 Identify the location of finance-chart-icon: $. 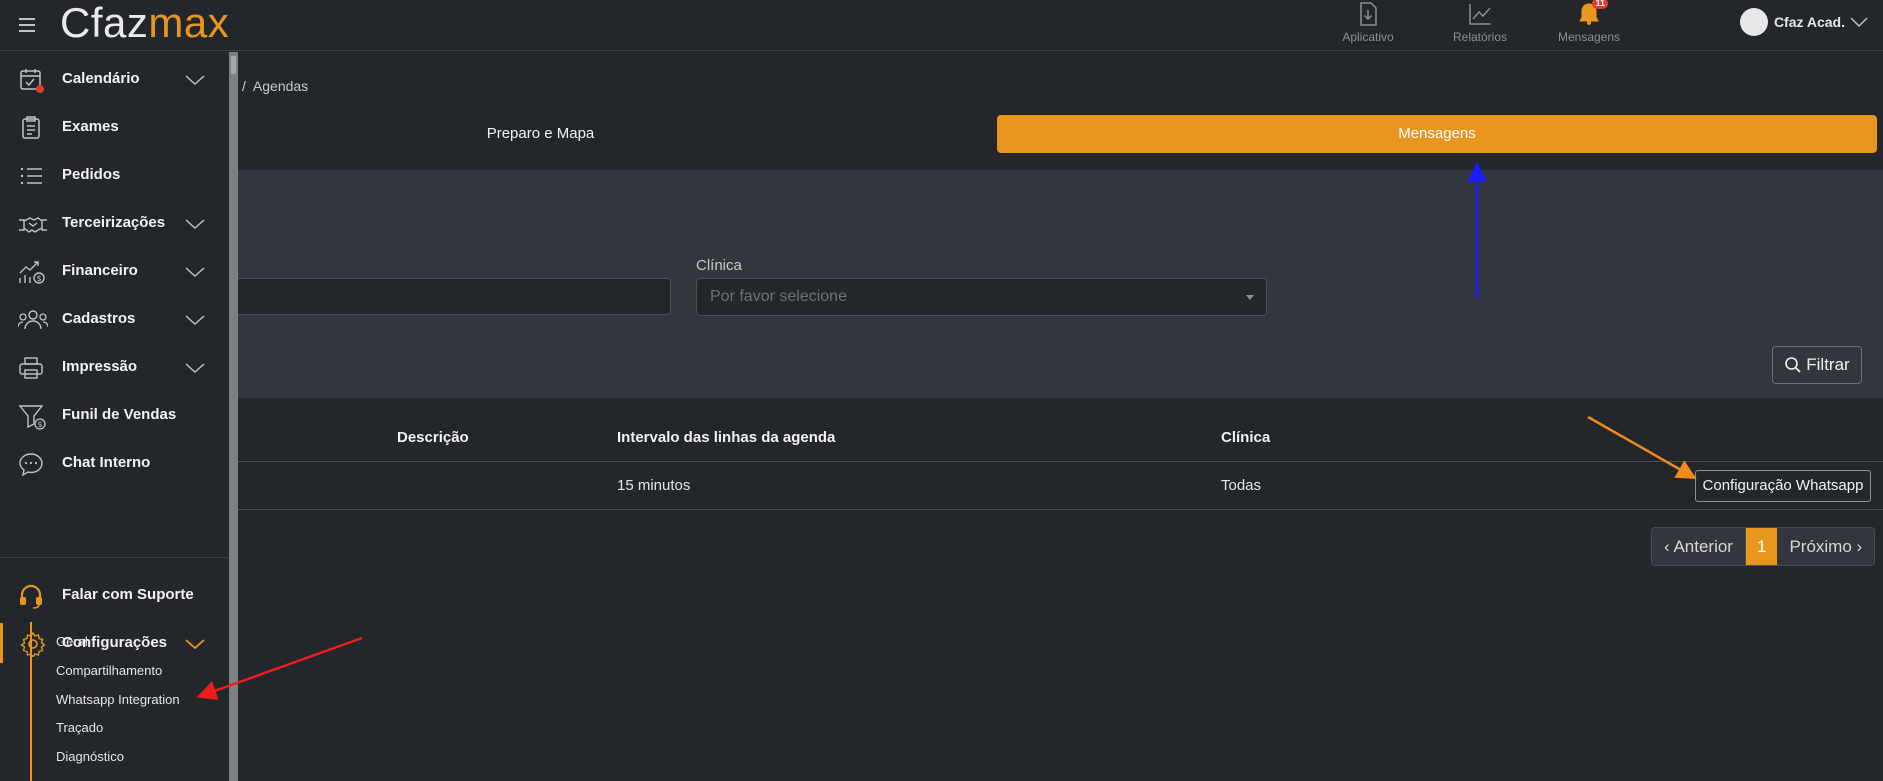
(31, 272).